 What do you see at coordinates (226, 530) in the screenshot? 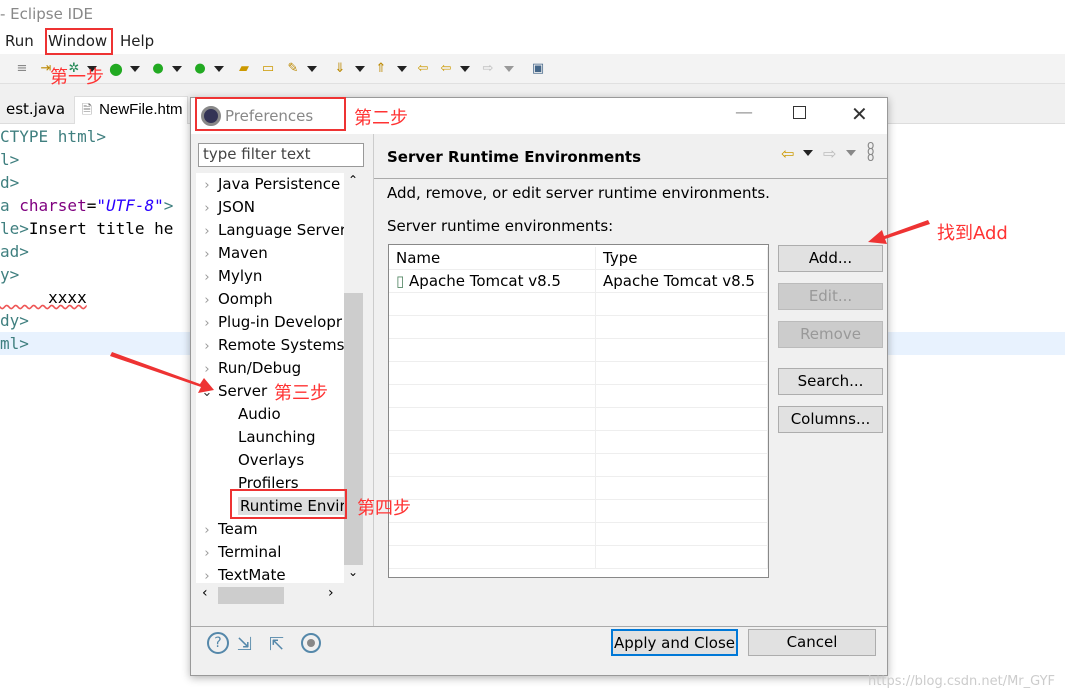
I see `tree-item: › Team` at bounding box center [226, 530].